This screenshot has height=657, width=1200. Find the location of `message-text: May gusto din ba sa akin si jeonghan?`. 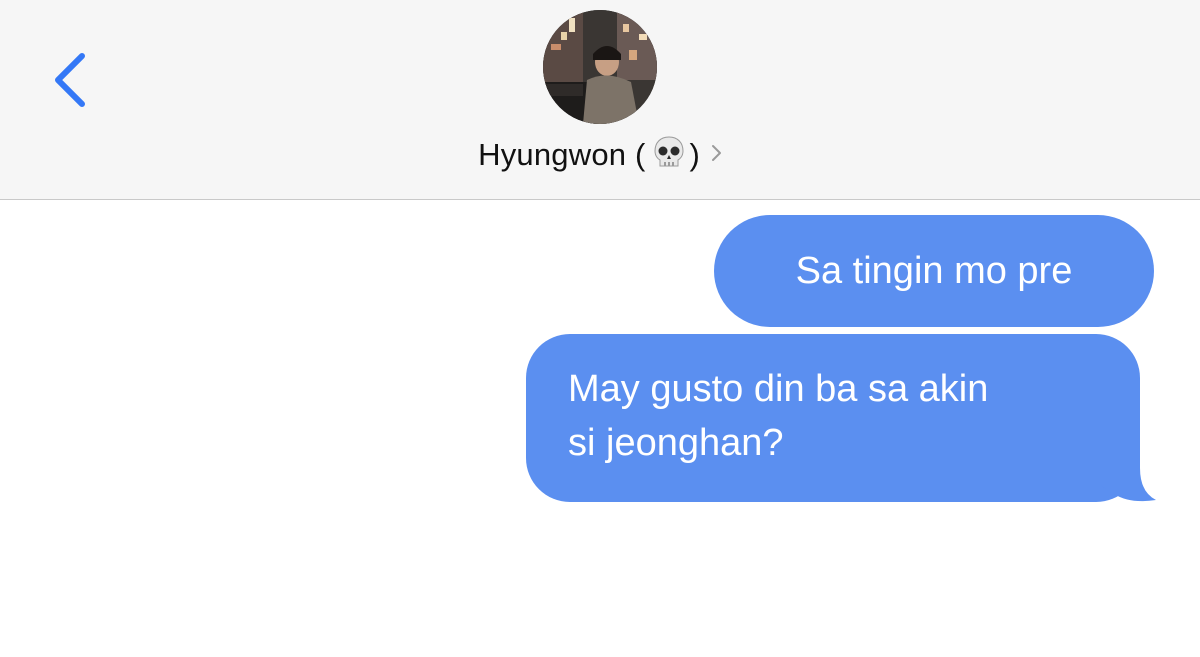

message-text: May gusto din ba sa akin si jeonghan? is located at coordinates (778, 416).